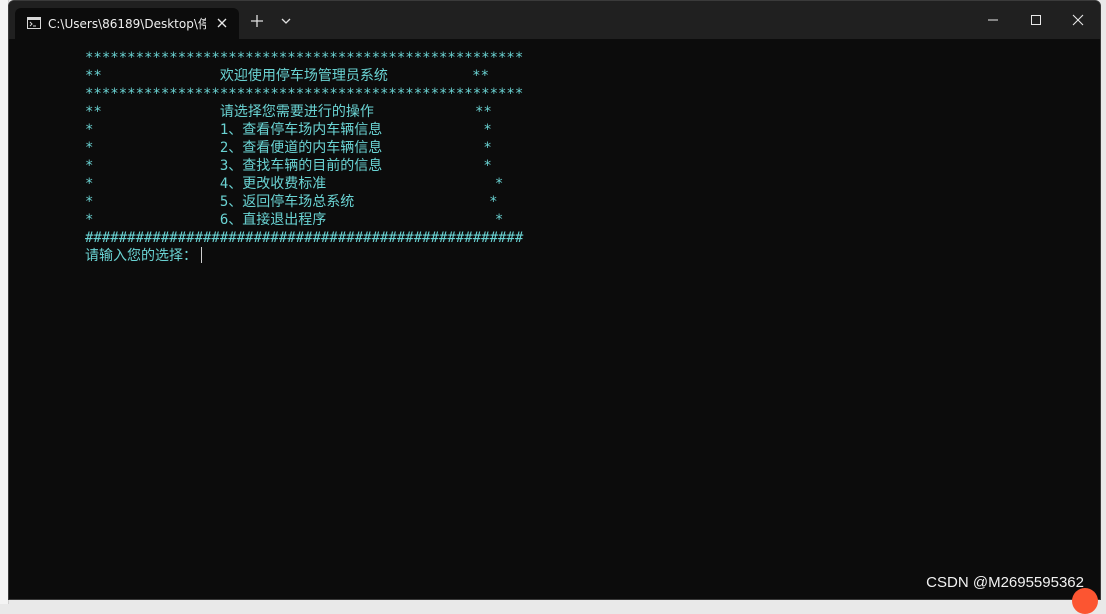 The height and width of the screenshot is (614, 1106). What do you see at coordinates (286, 21) in the screenshot?
I see `chevron-down-icon` at bounding box center [286, 21].